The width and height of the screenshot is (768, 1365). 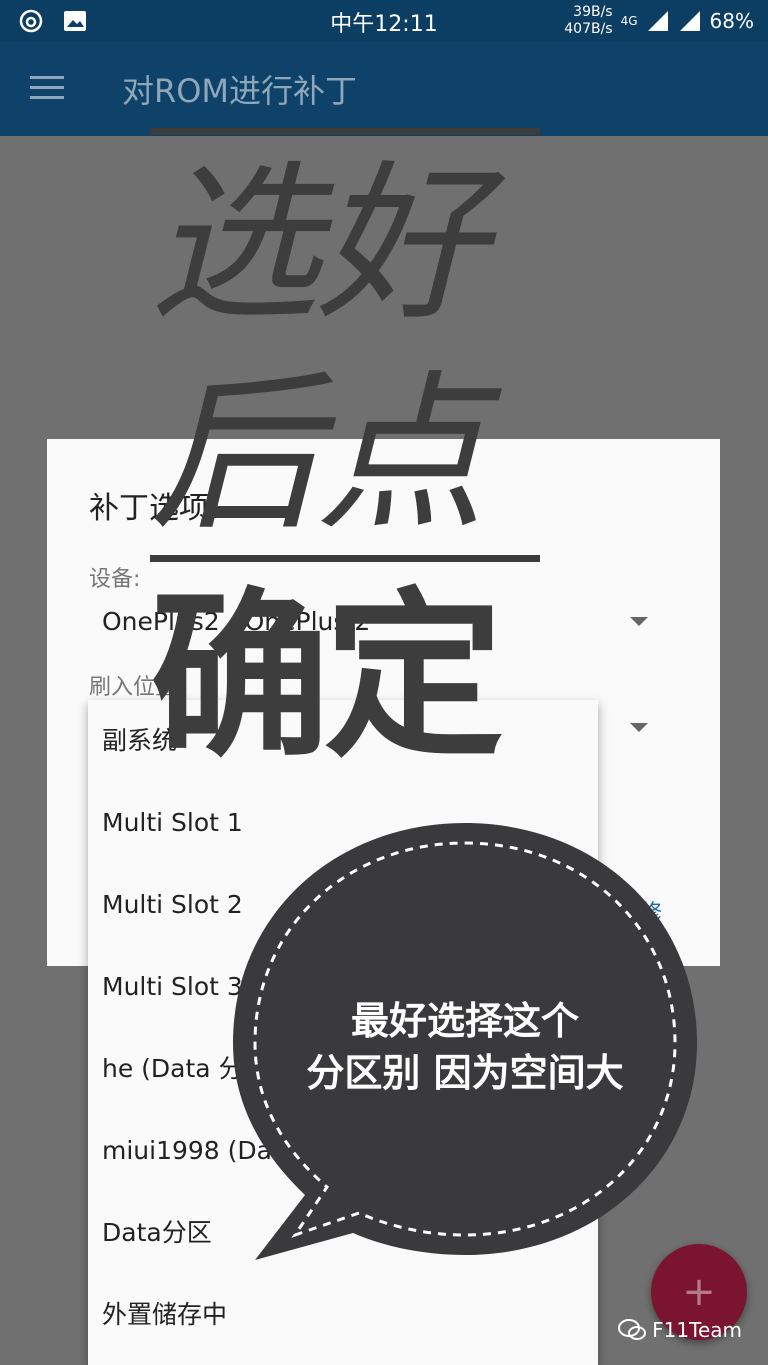 What do you see at coordinates (689, 21) in the screenshot?
I see `signal-2-icon` at bounding box center [689, 21].